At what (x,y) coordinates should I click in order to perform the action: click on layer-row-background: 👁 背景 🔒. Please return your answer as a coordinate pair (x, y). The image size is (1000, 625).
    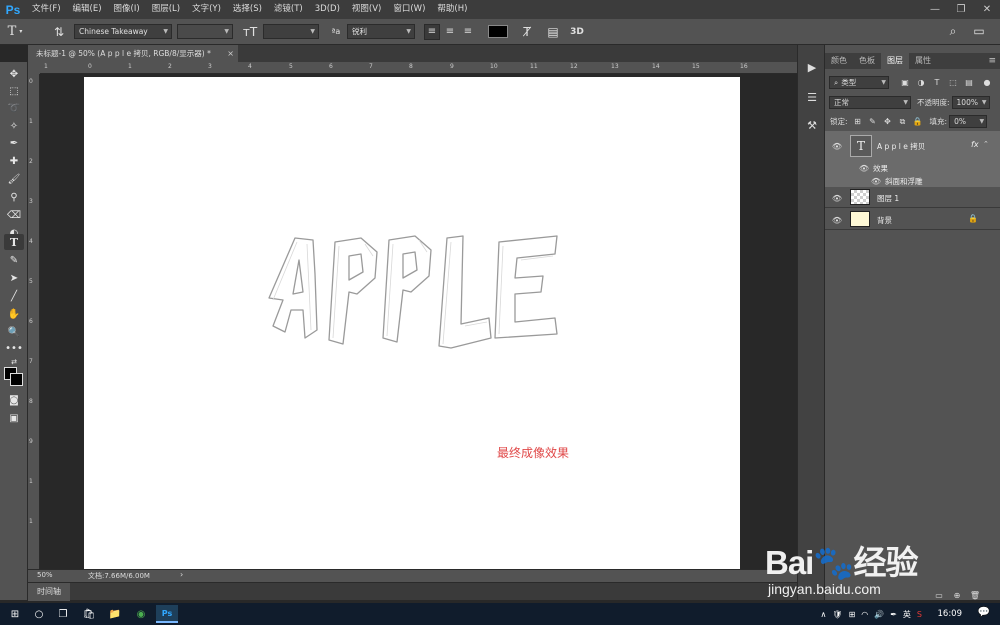
    Looking at the image, I should click on (912, 219).